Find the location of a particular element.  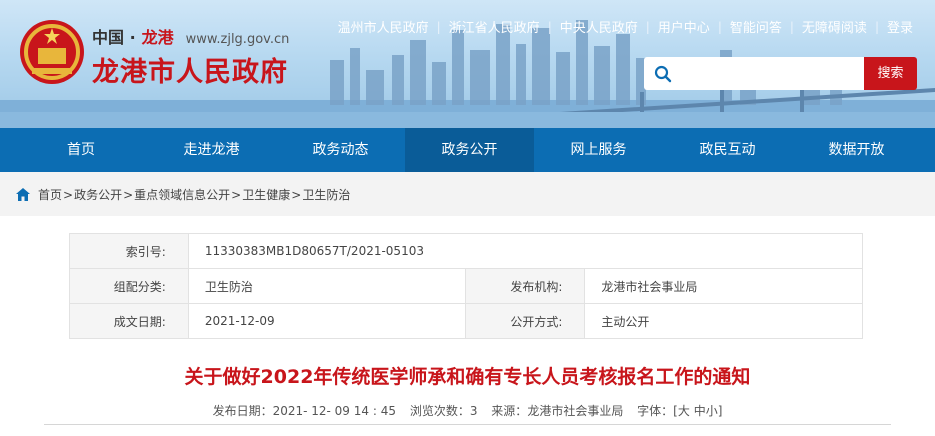

category-label: 组配分类: is located at coordinates (129, 286).